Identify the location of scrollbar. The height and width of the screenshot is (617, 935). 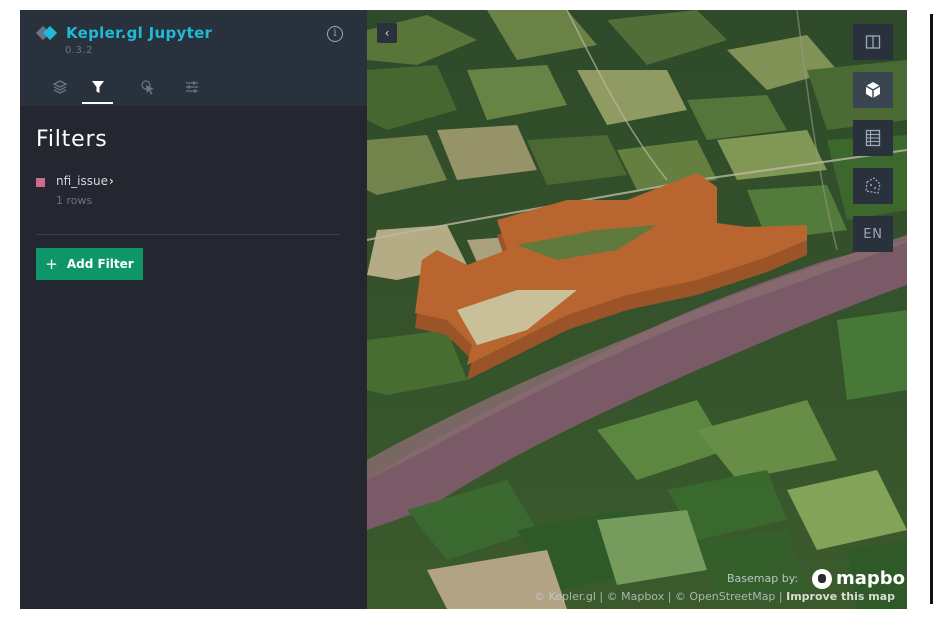
(931, 309).